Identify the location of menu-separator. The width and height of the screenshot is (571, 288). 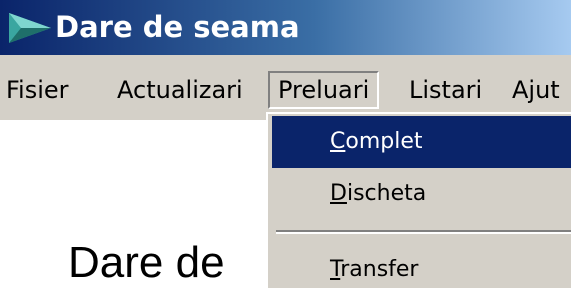
(423, 232).